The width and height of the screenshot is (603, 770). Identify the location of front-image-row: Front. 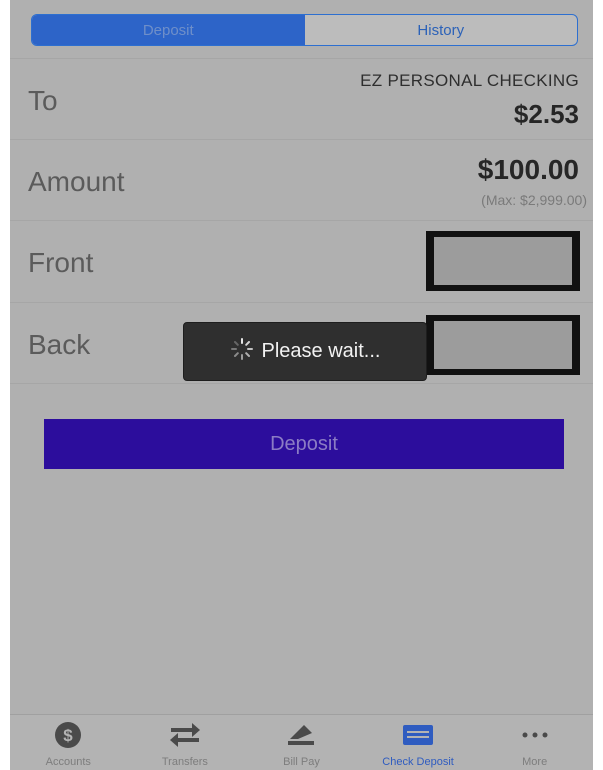
(301, 261).